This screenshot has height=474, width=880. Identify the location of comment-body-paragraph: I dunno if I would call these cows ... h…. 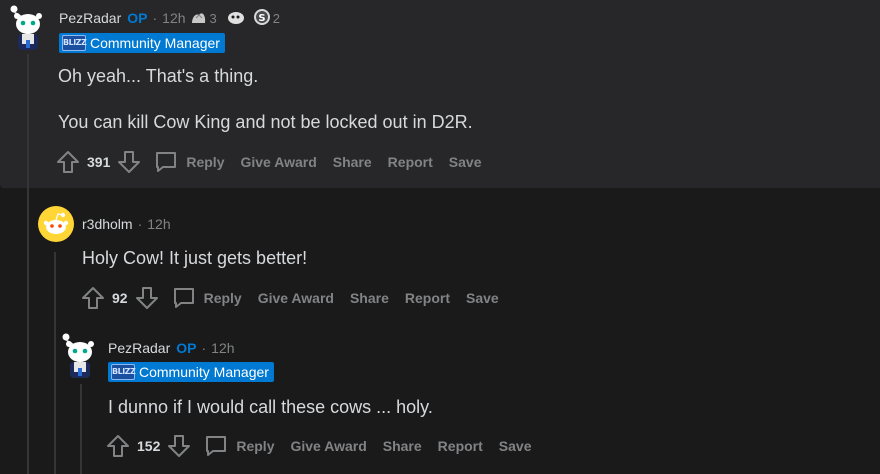
(270, 407).